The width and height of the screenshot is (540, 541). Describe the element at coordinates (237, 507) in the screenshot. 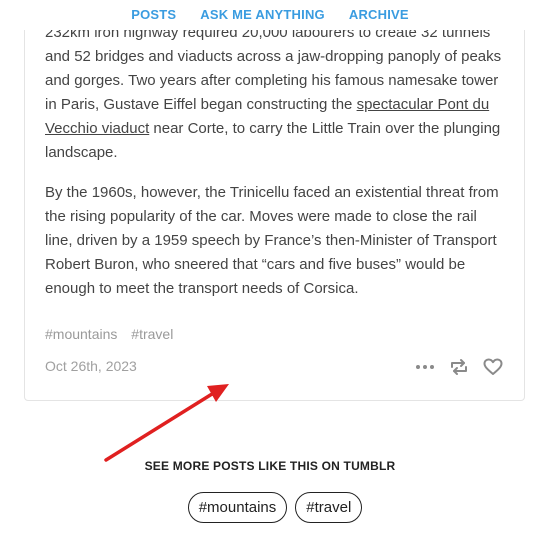

I see `pill-mountains: #mountains` at that location.